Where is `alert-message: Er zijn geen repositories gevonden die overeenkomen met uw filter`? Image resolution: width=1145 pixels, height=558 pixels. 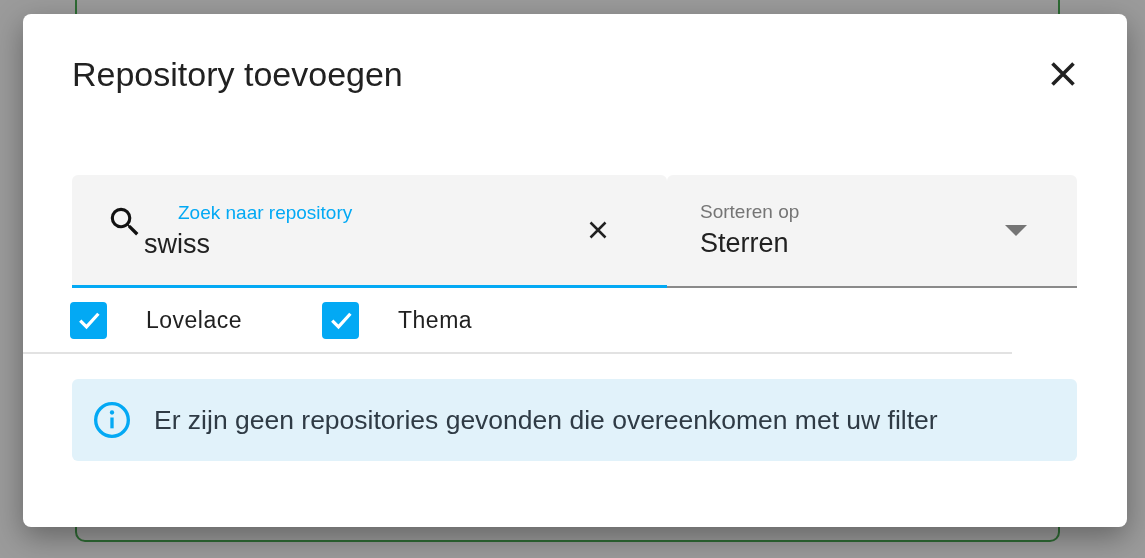
alert-message: Er zijn geen repositories gevonden die overeenkomen met uw filter is located at coordinates (546, 420).